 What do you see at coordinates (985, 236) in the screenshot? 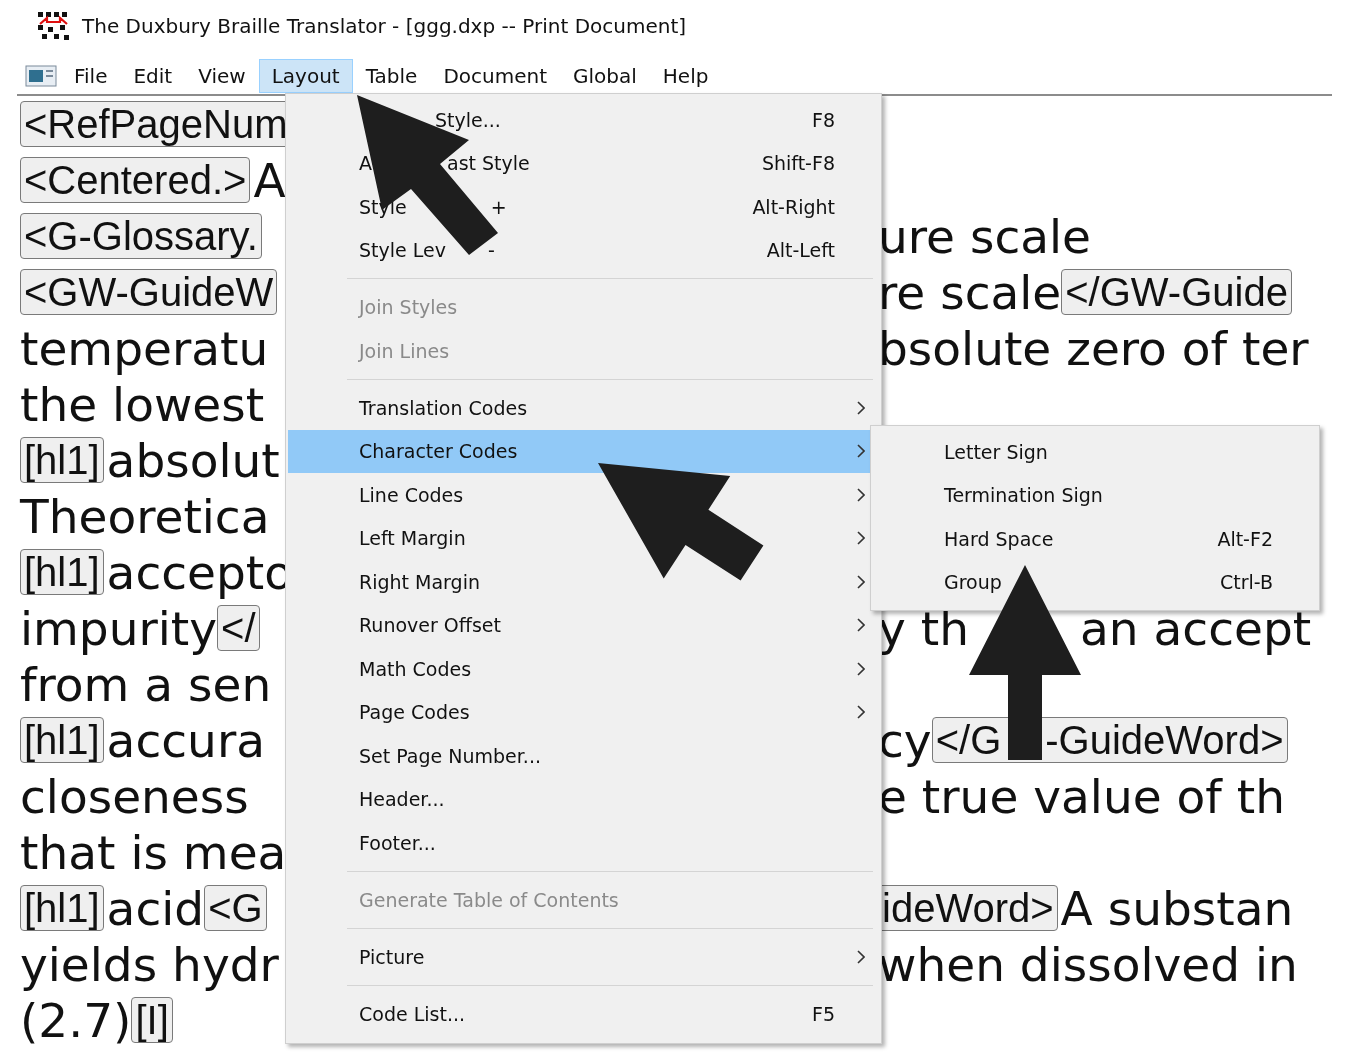
I see `document-text: ure scale` at bounding box center [985, 236].